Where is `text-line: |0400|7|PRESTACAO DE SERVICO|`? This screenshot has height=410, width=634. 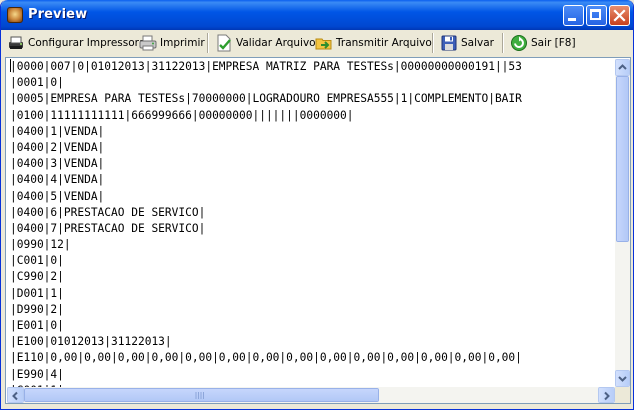 text-line: |0400|7|PRESTACAO DE SERVICO| is located at coordinates (108, 228).